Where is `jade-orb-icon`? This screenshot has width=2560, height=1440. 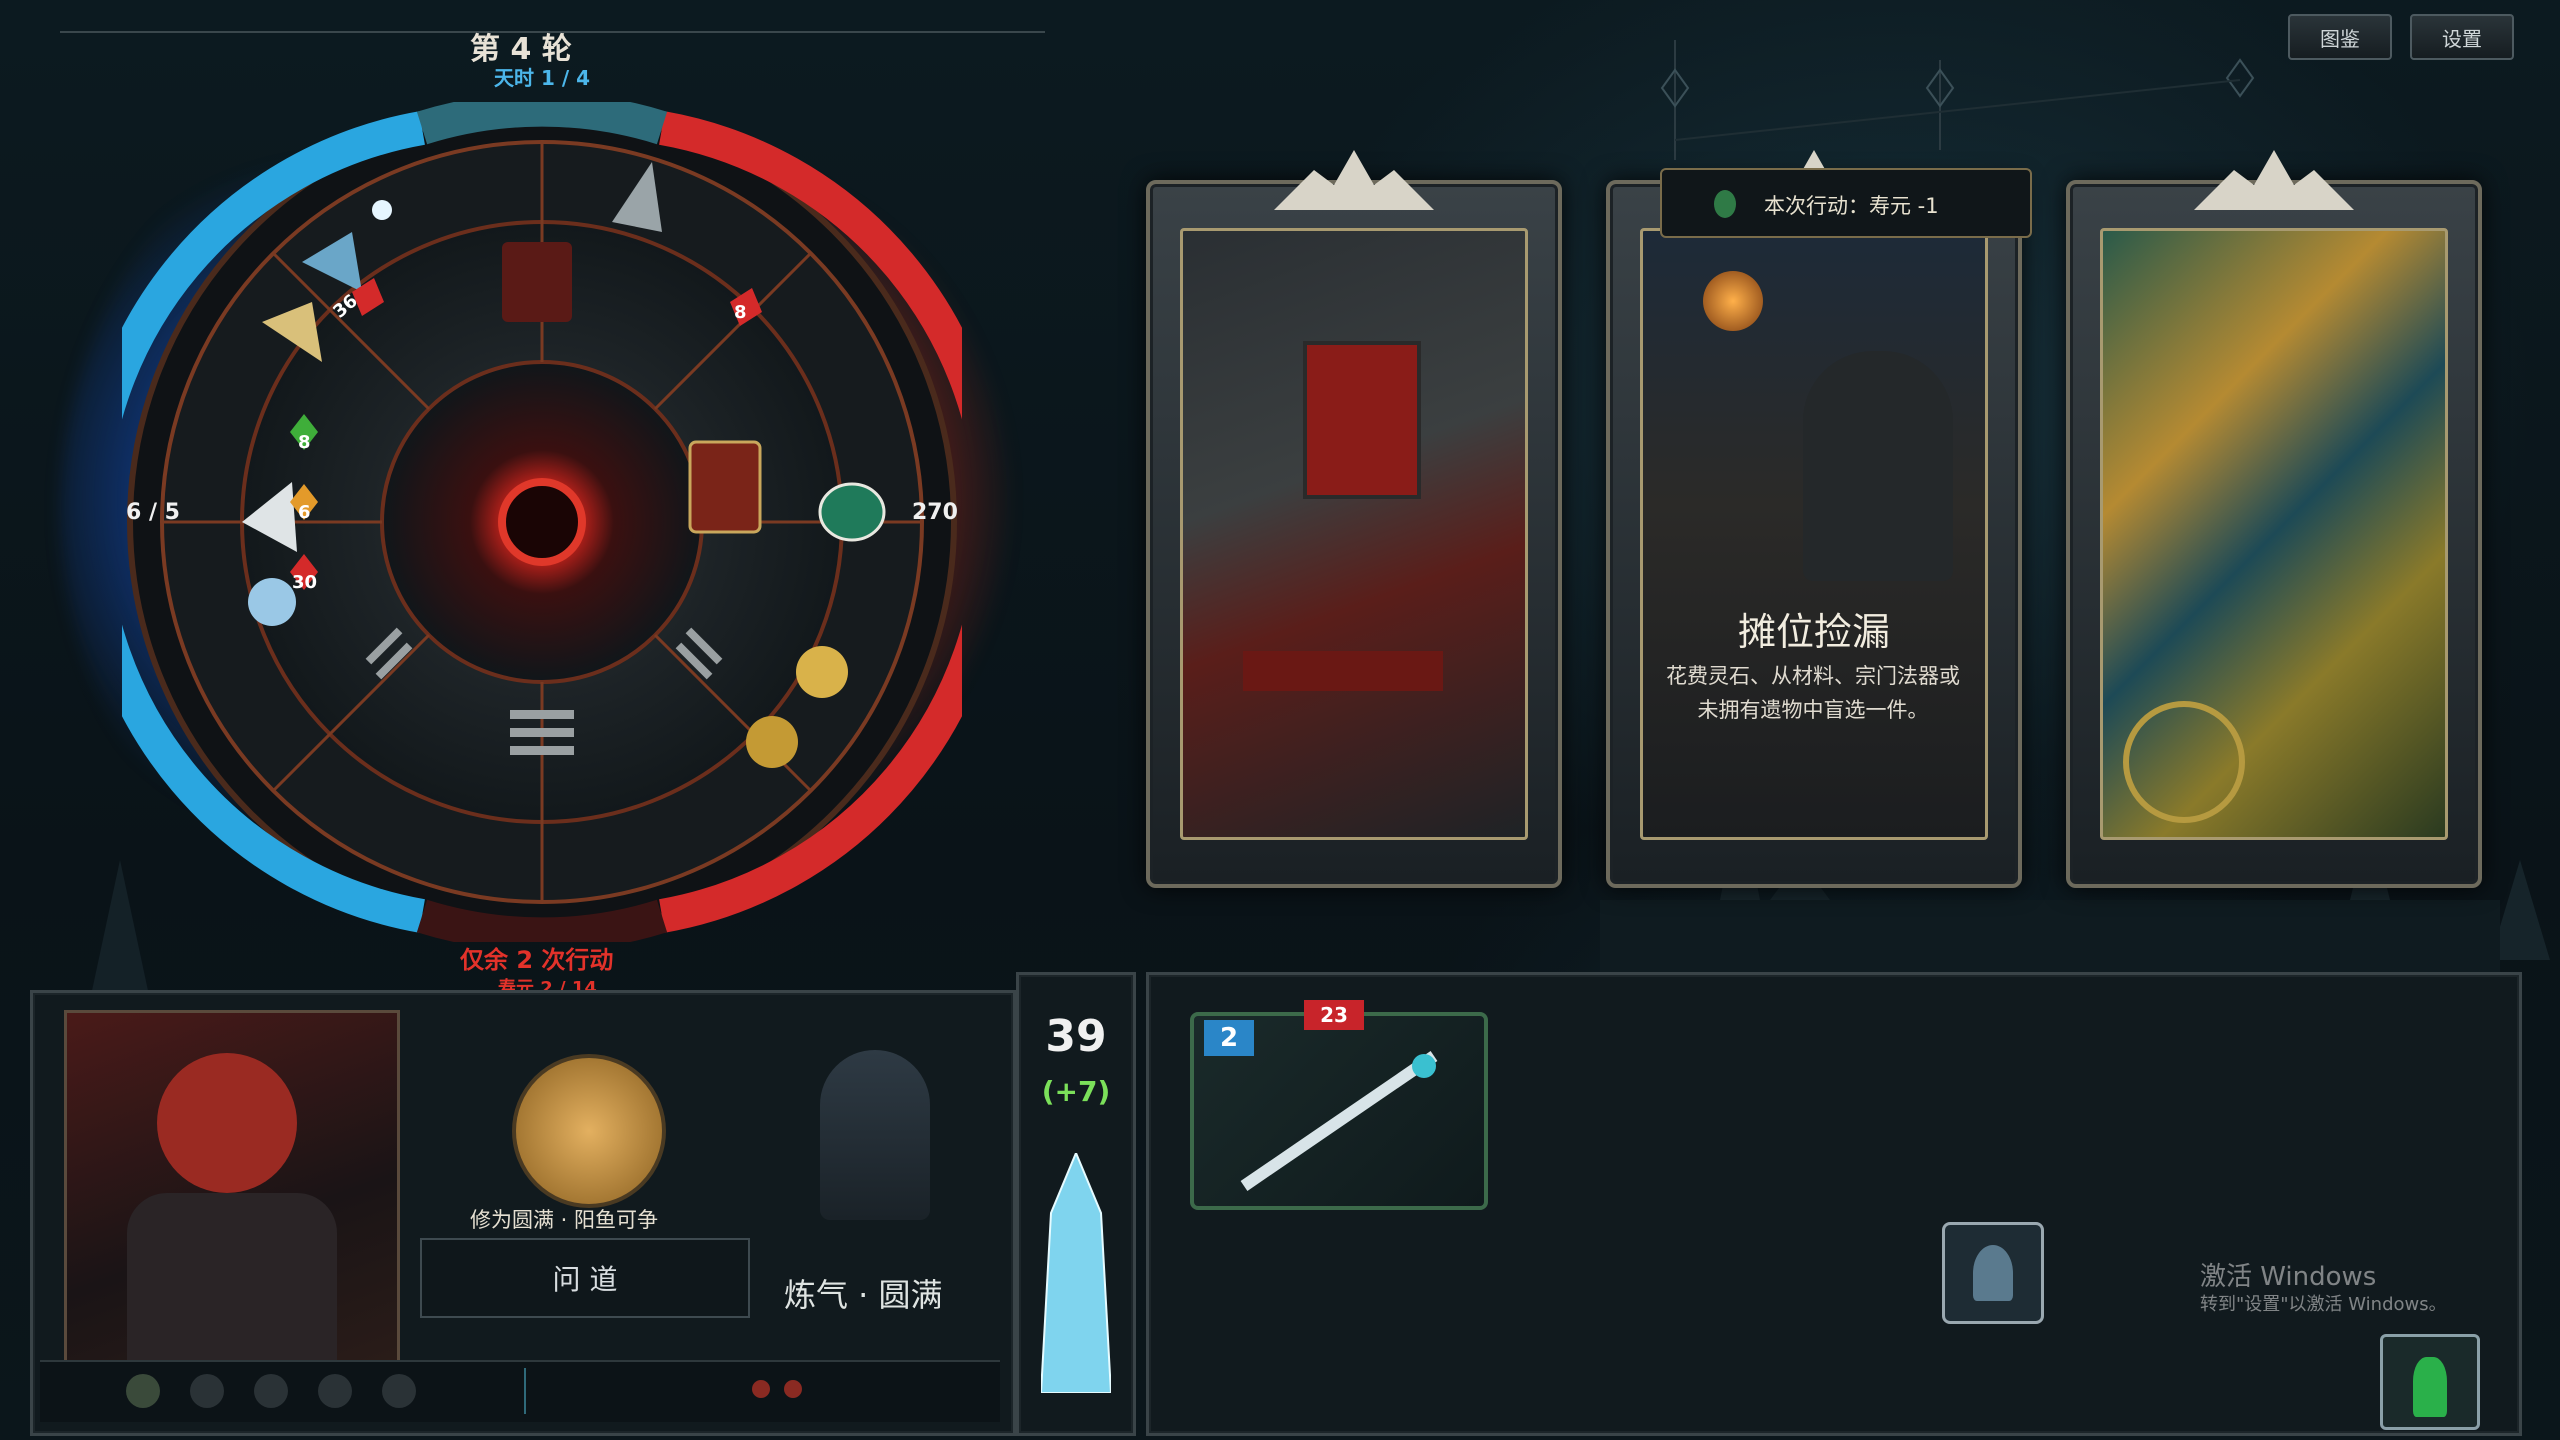 jade-orb-icon is located at coordinates (852, 512).